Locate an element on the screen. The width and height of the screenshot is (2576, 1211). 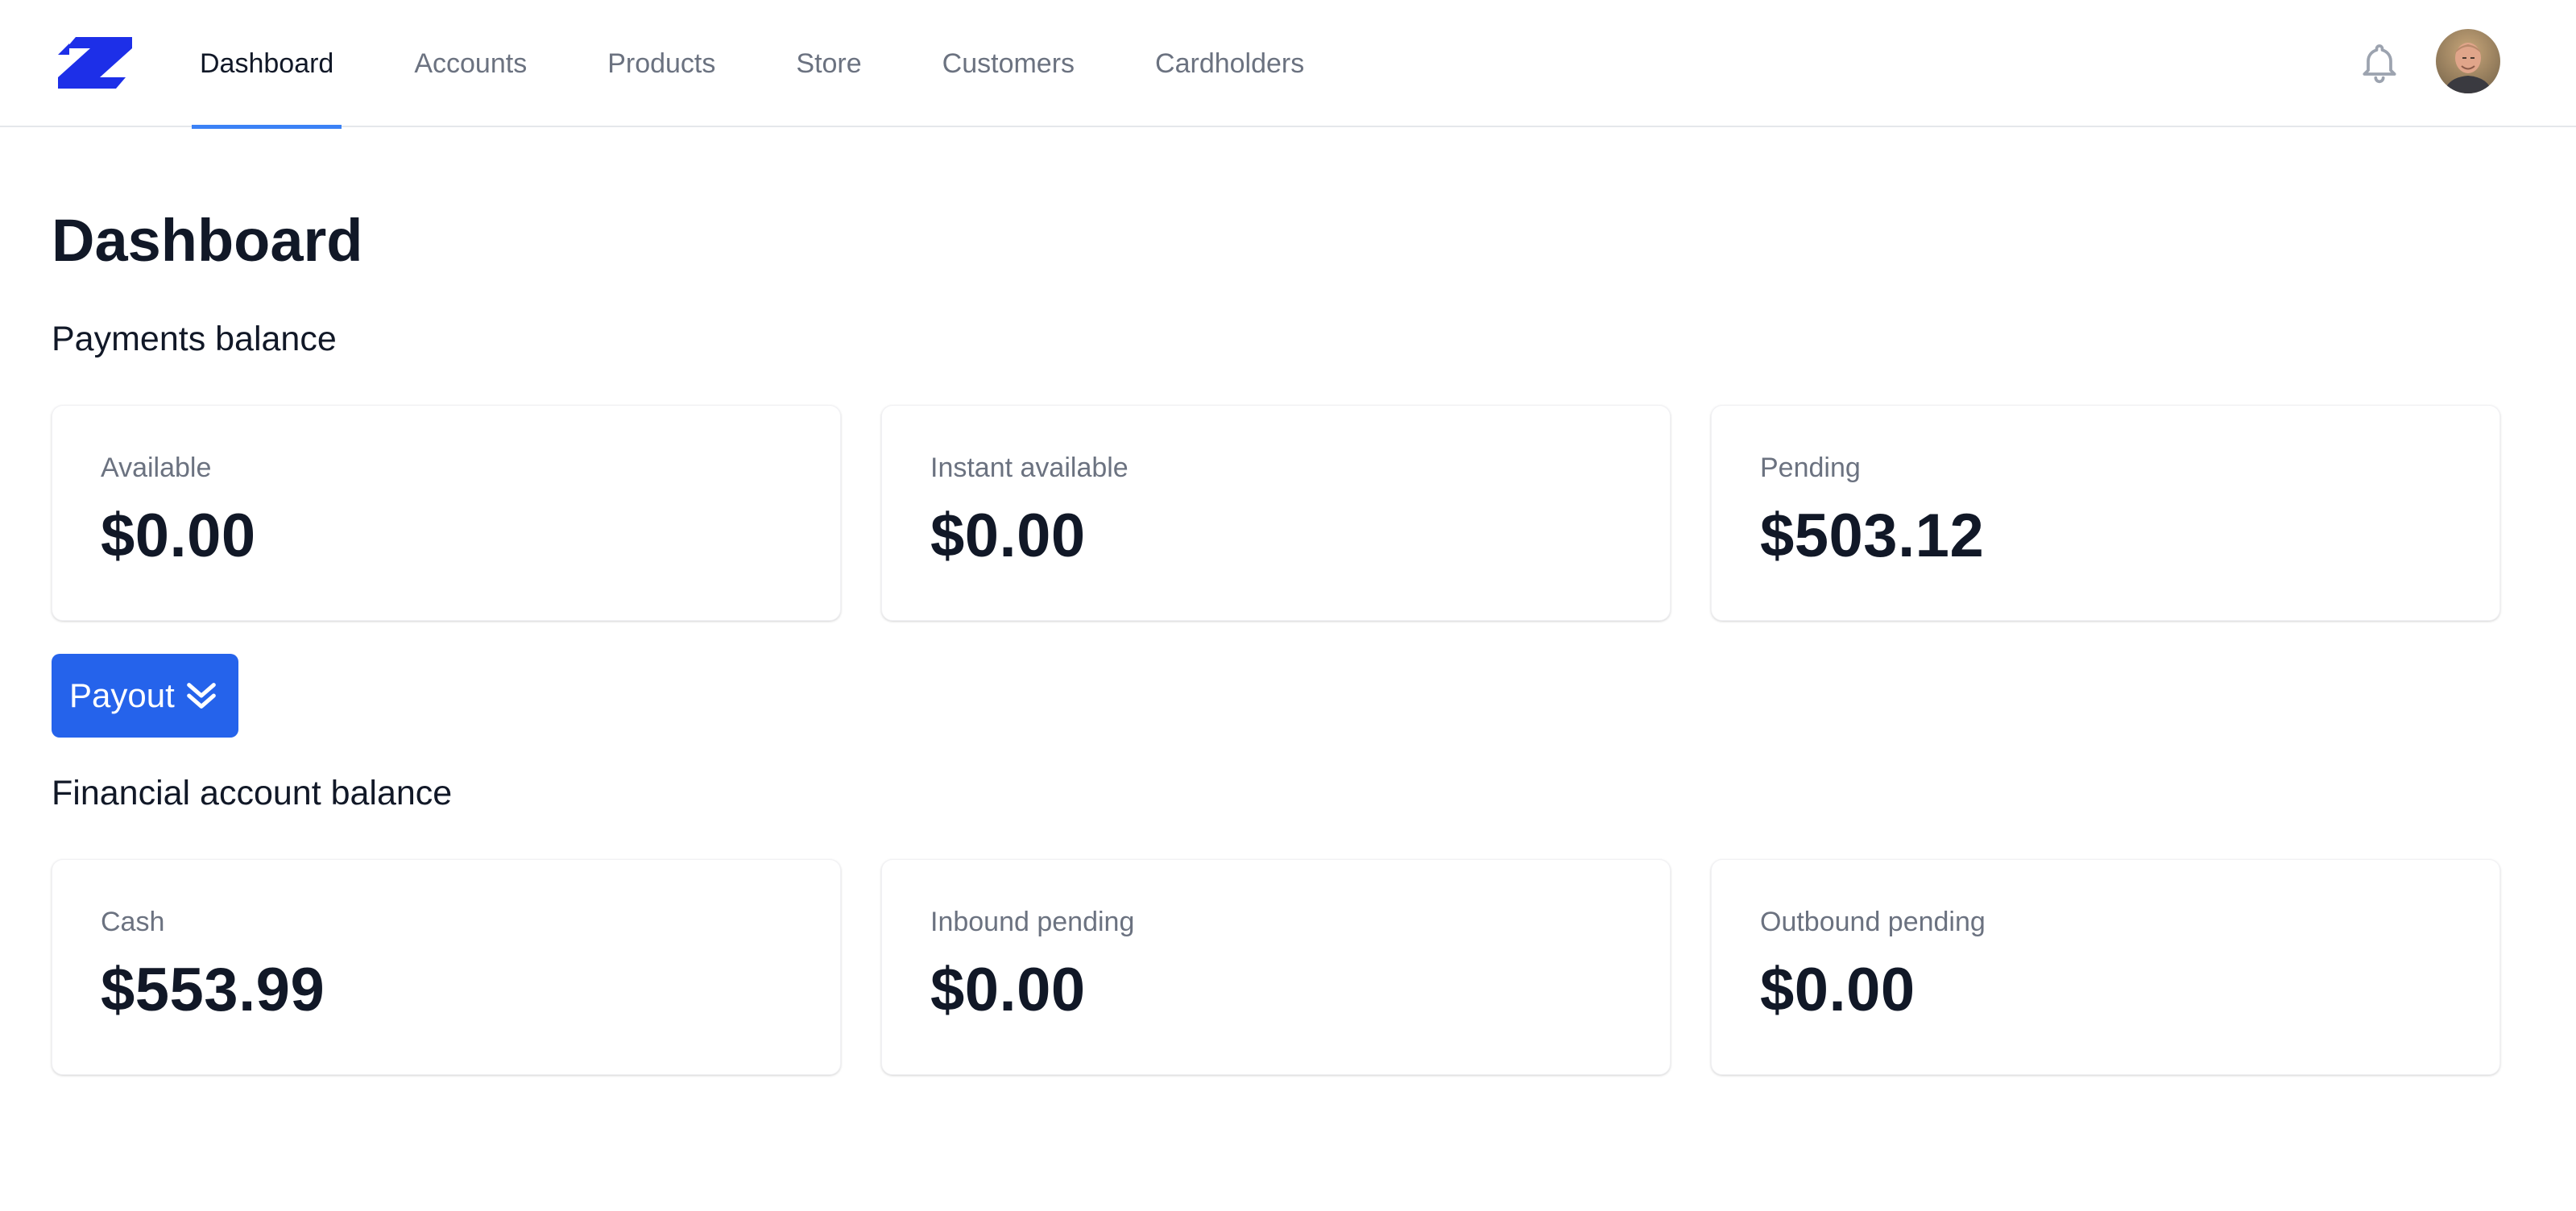
nav-item-customers: Customers is located at coordinates (1008, 64).